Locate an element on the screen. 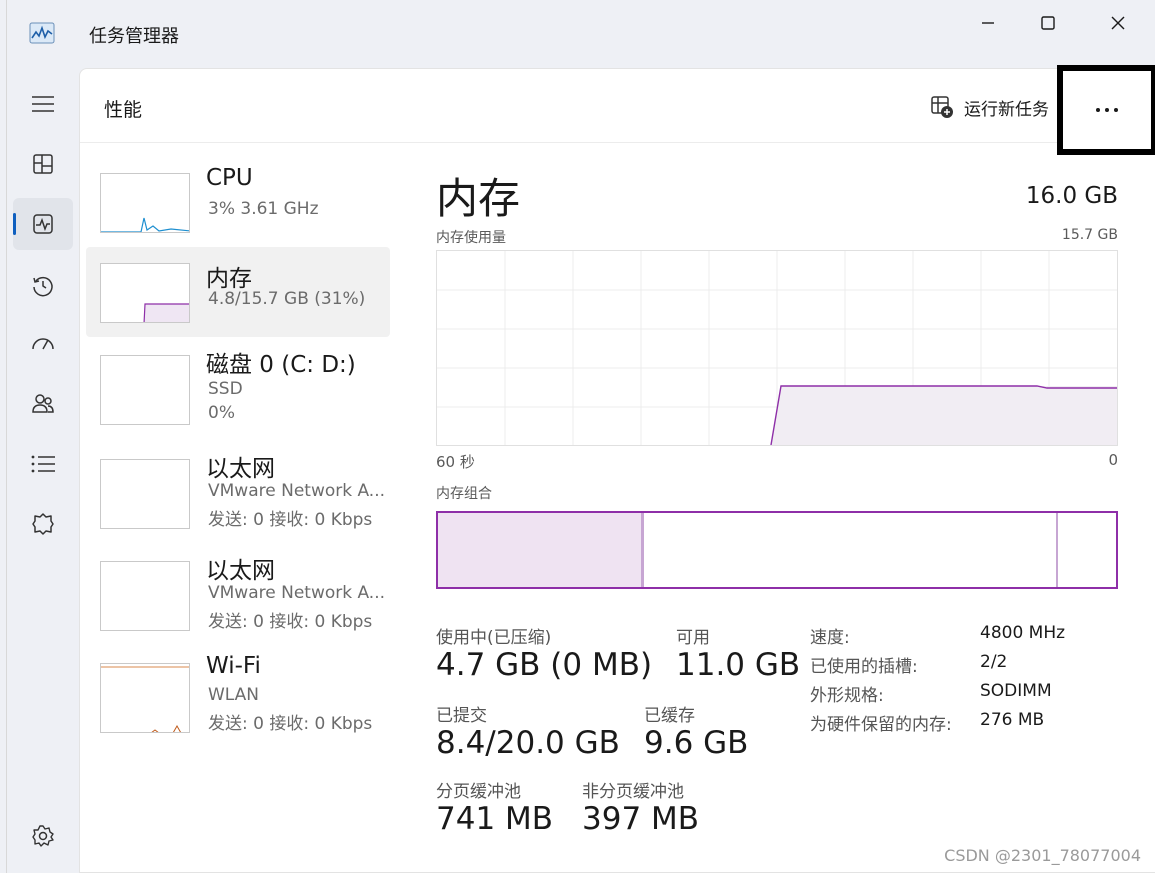 This screenshot has height=873, width=1155. app-history-icon is located at coordinates (43, 286).